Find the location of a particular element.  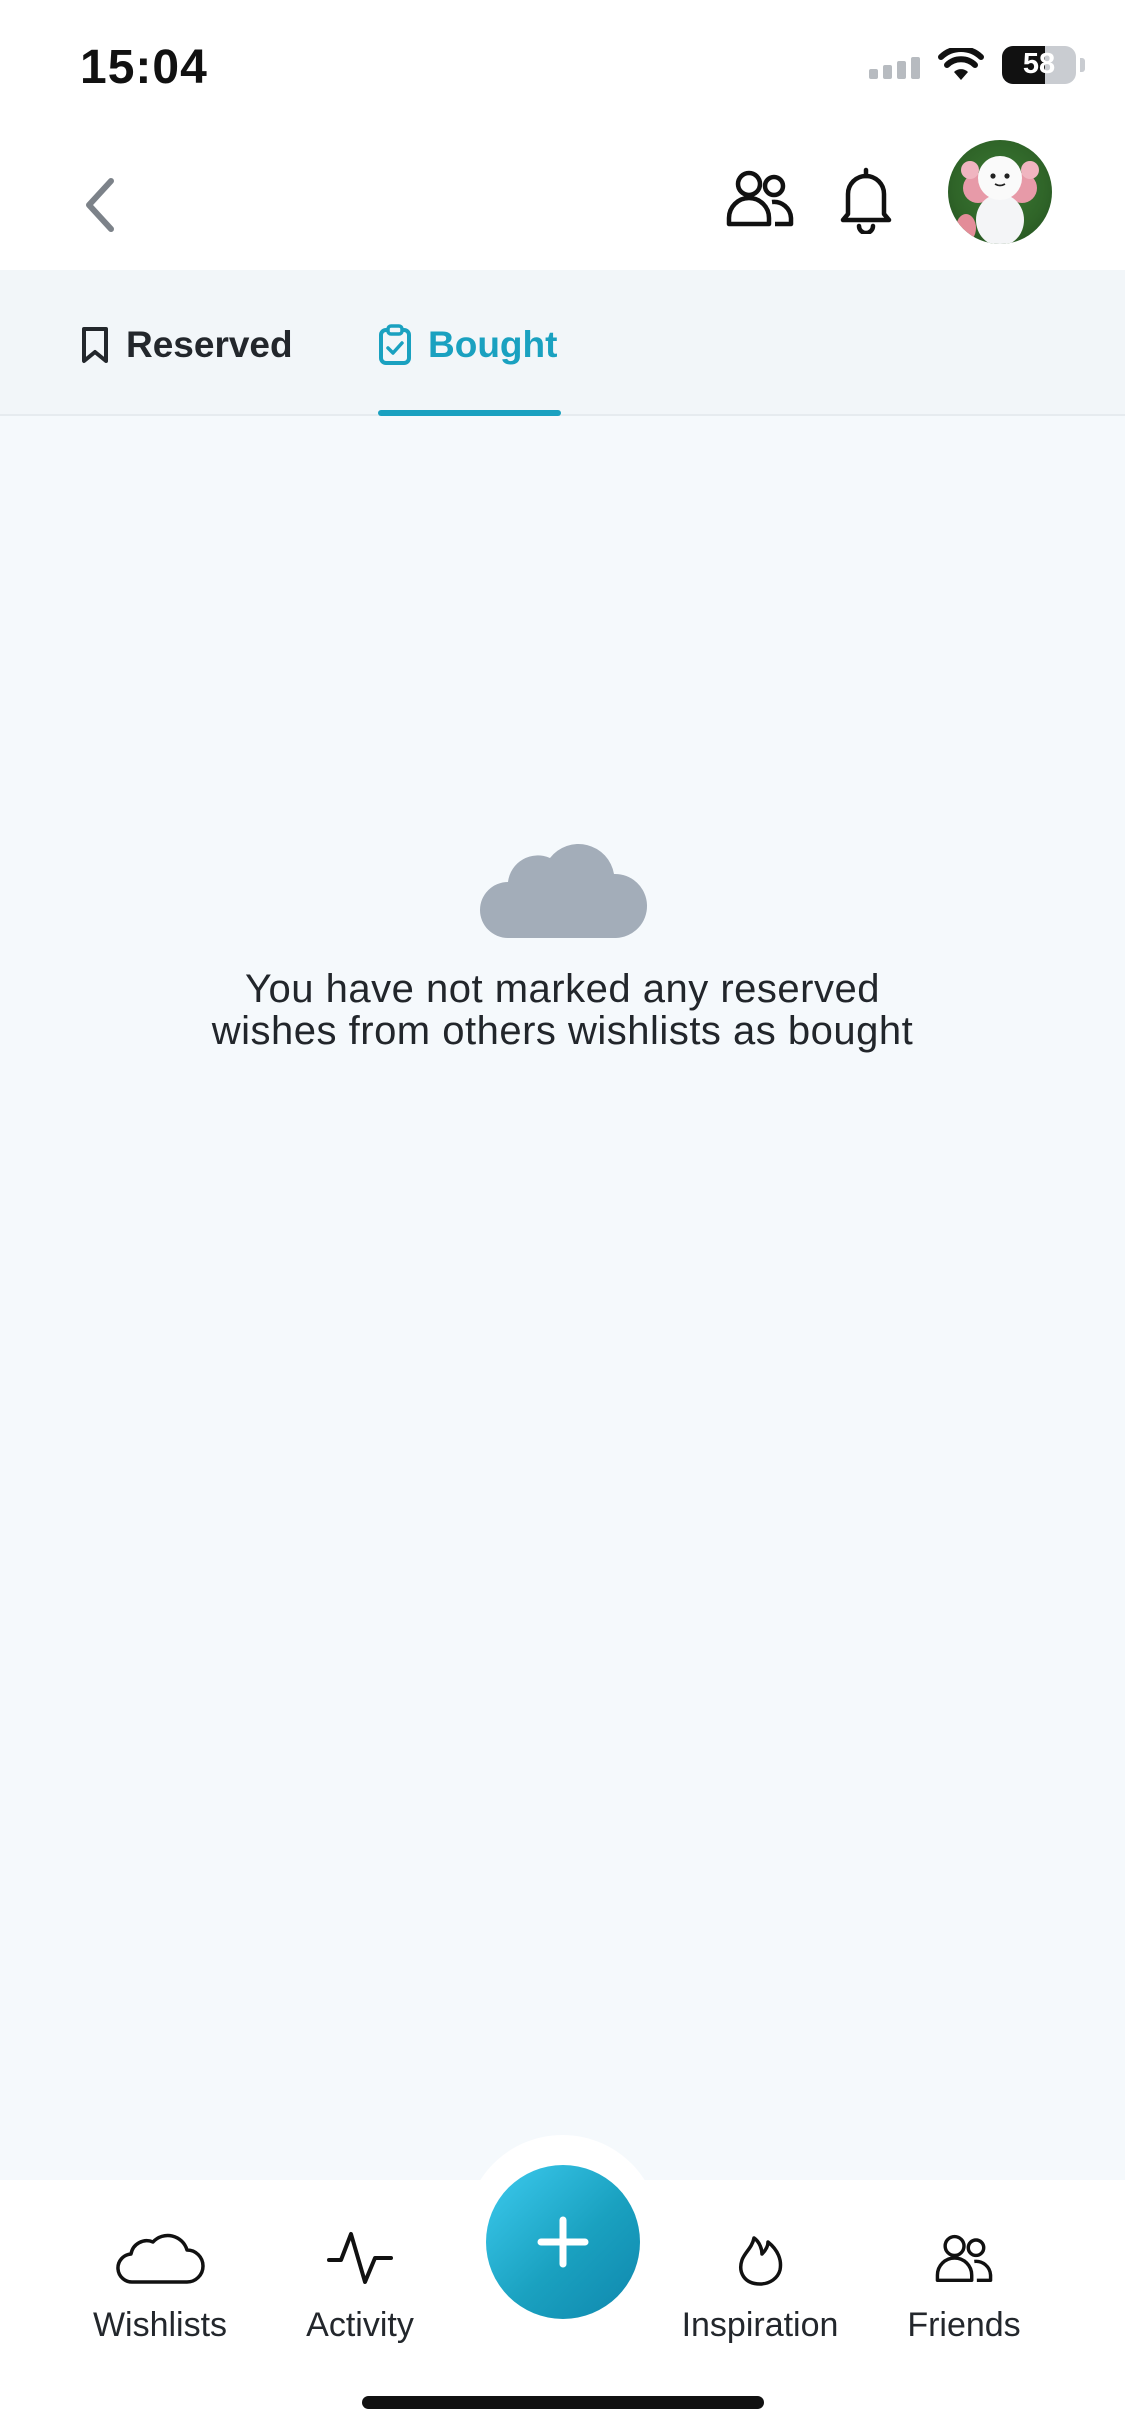

tab-bought: Bought is located at coordinates (467, 345).